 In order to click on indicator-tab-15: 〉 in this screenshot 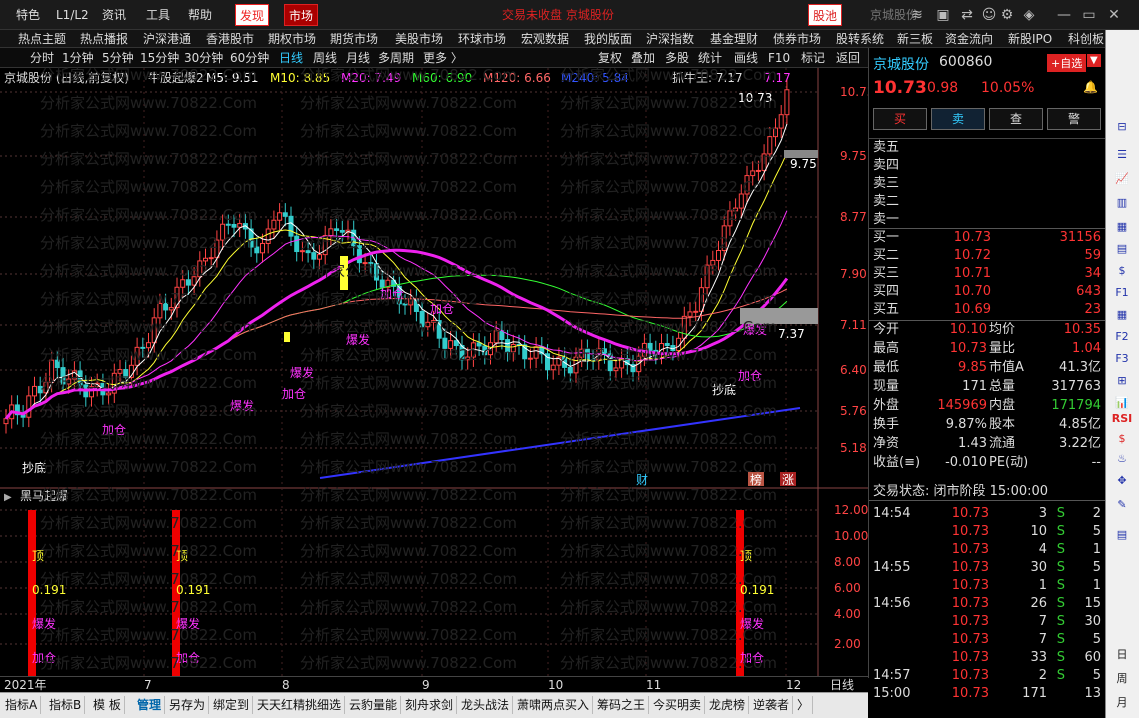, I will do `click(804, 705)`.